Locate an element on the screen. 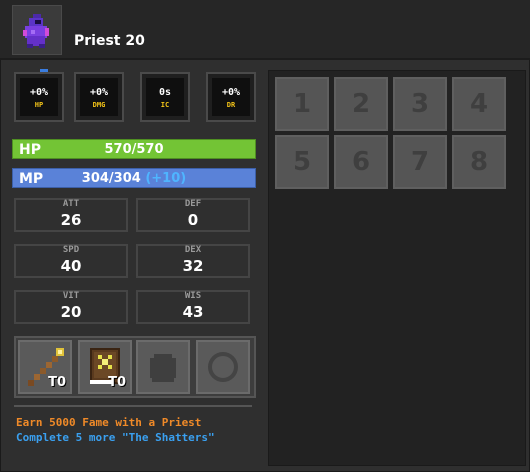 Image resolution: width=530 pixels, height=472 pixels. ring-slot-icon is located at coordinates (223, 367).